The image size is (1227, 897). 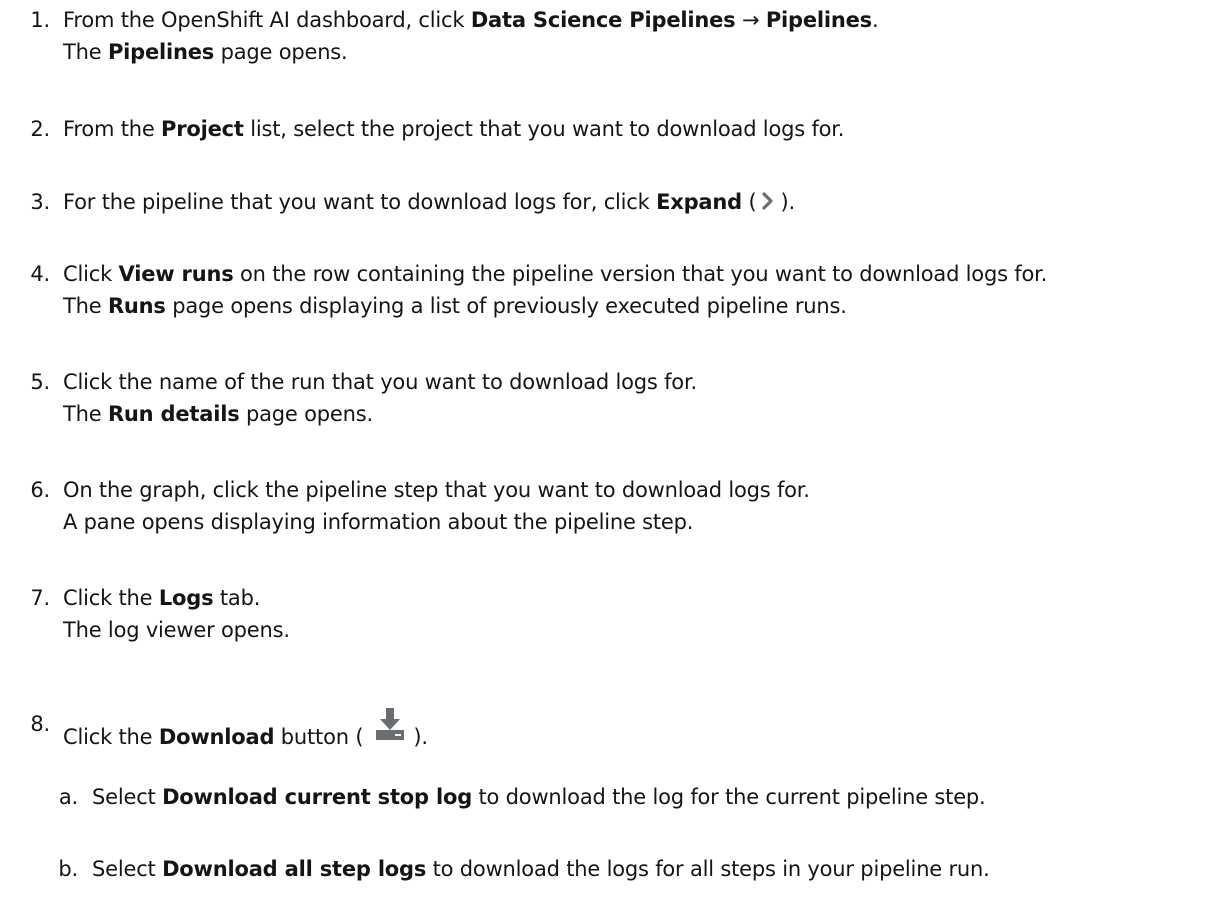 What do you see at coordinates (176, 274) in the screenshot?
I see `ui-label: View runs` at bounding box center [176, 274].